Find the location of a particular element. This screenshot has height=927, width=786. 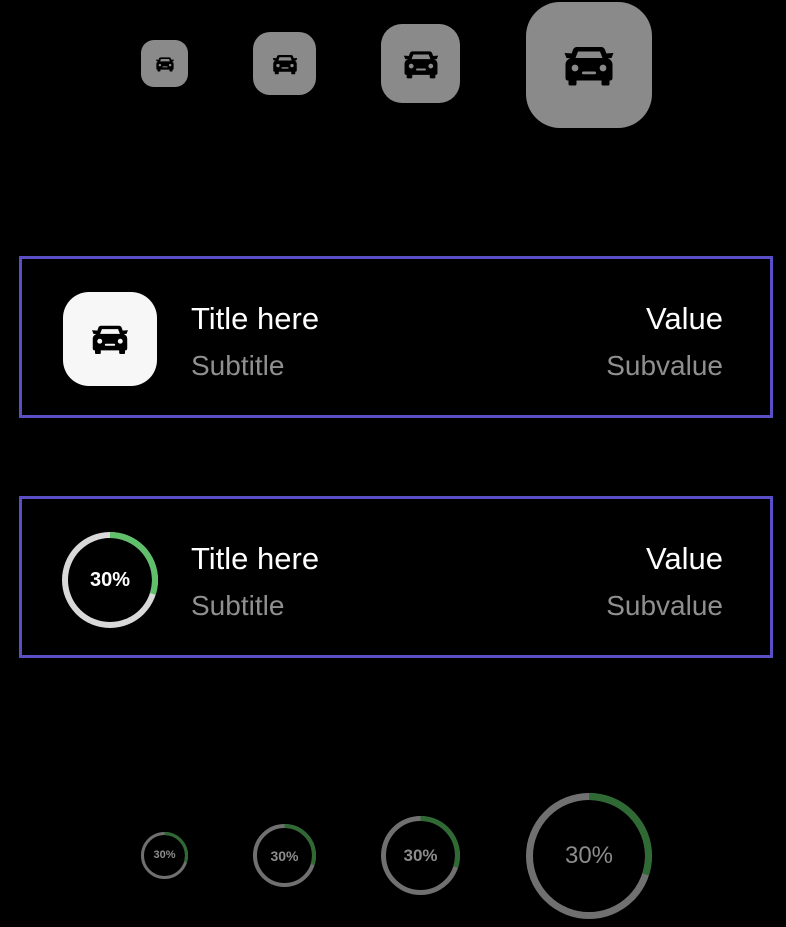

car-icon-tile-xs is located at coordinates (164, 63).